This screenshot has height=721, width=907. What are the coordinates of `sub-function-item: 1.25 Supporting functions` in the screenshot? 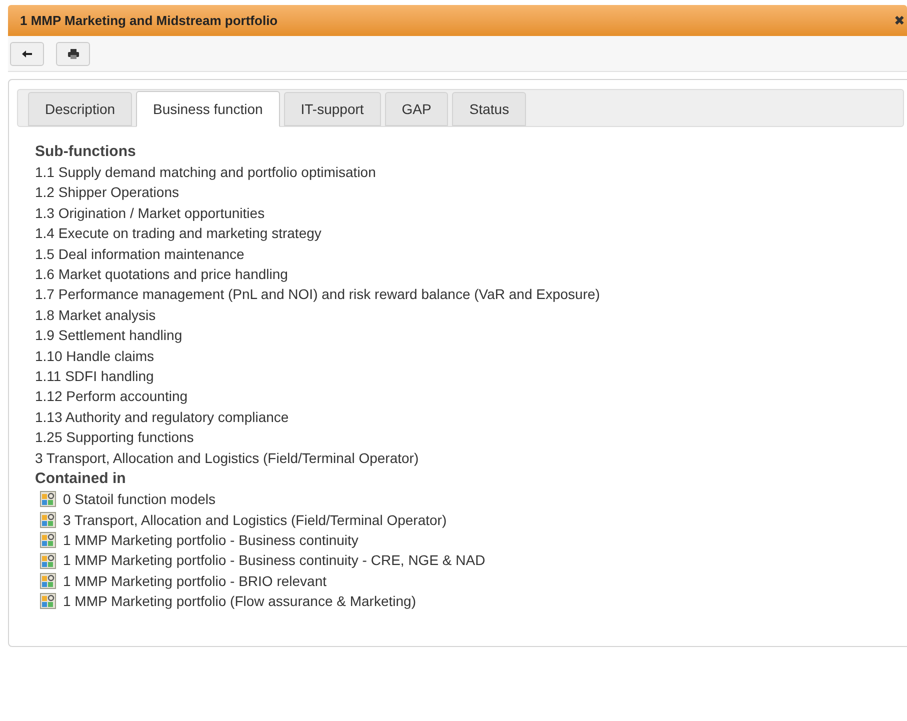 It's located at (115, 438).